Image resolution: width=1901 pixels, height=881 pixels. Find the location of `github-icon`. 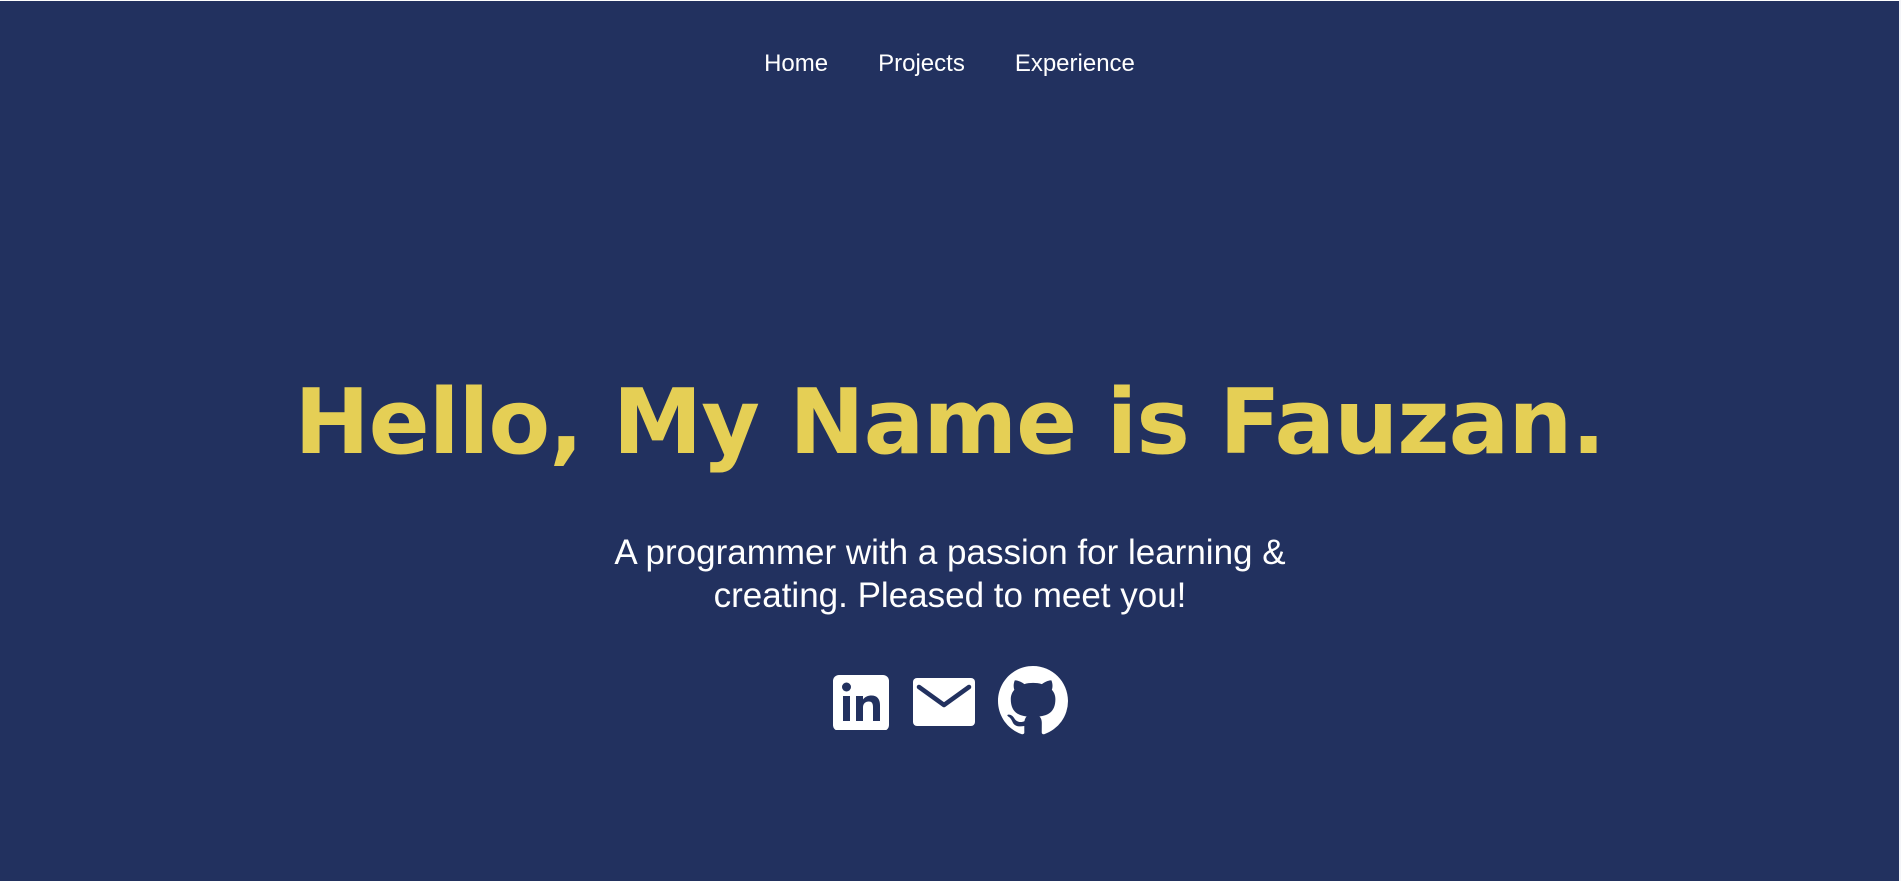

github-icon is located at coordinates (1032, 700).